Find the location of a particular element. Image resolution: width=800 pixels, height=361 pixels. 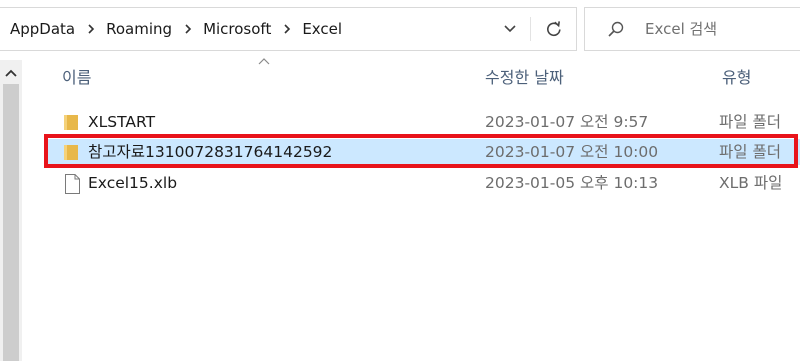

file-modified-date: 2023-01-07 오전 9:57 is located at coordinates (567, 122).